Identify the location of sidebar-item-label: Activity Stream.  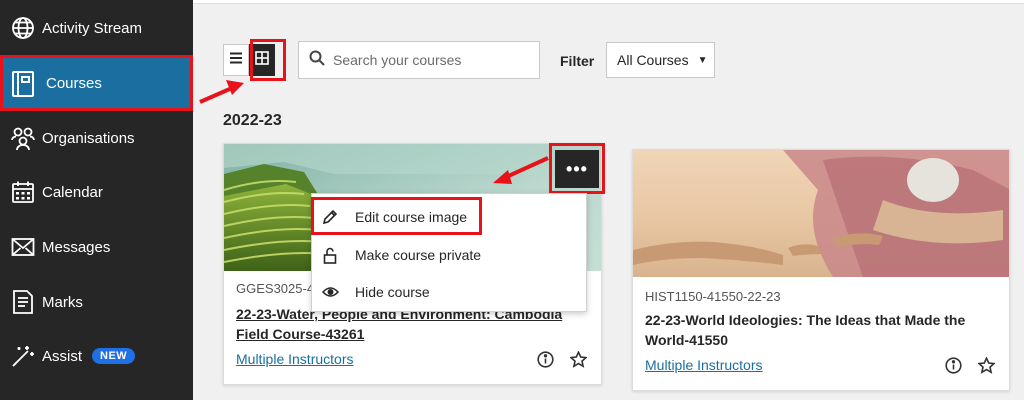
(92, 28).